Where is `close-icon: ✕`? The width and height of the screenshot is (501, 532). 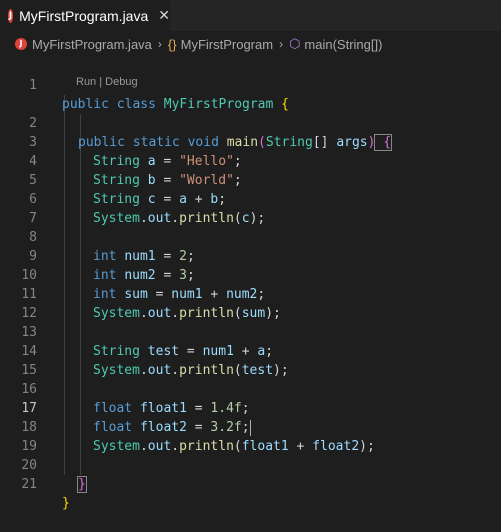
close-icon: ✕ is located at coordinates (164, 16).